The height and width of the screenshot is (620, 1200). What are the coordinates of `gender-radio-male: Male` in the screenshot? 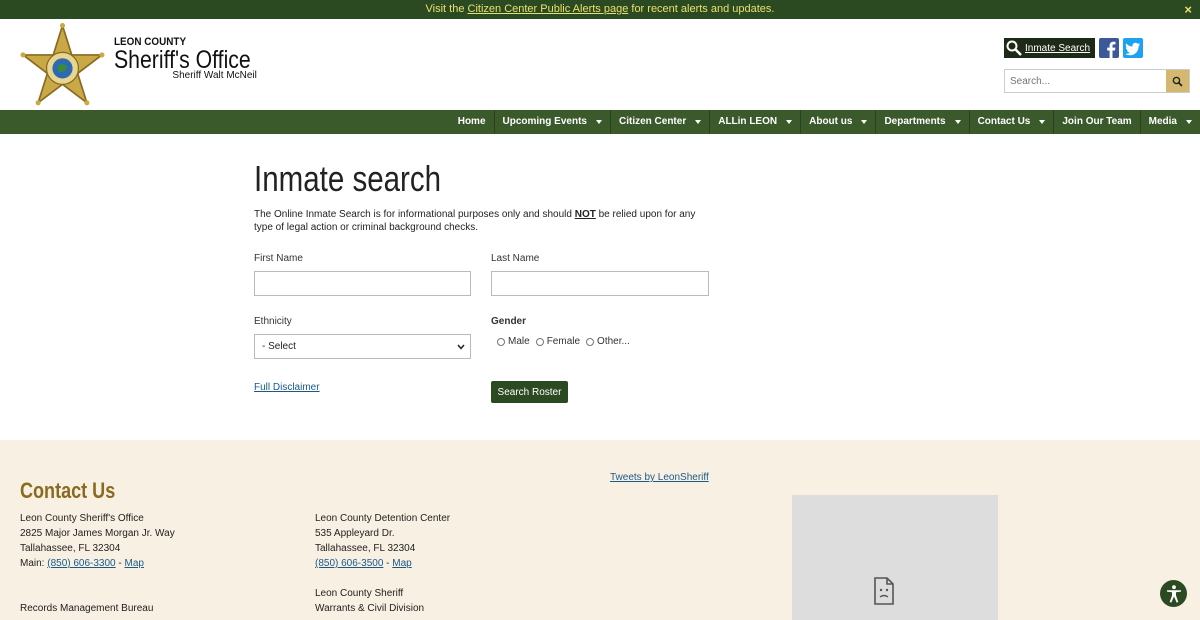 It's located at (513, 341).